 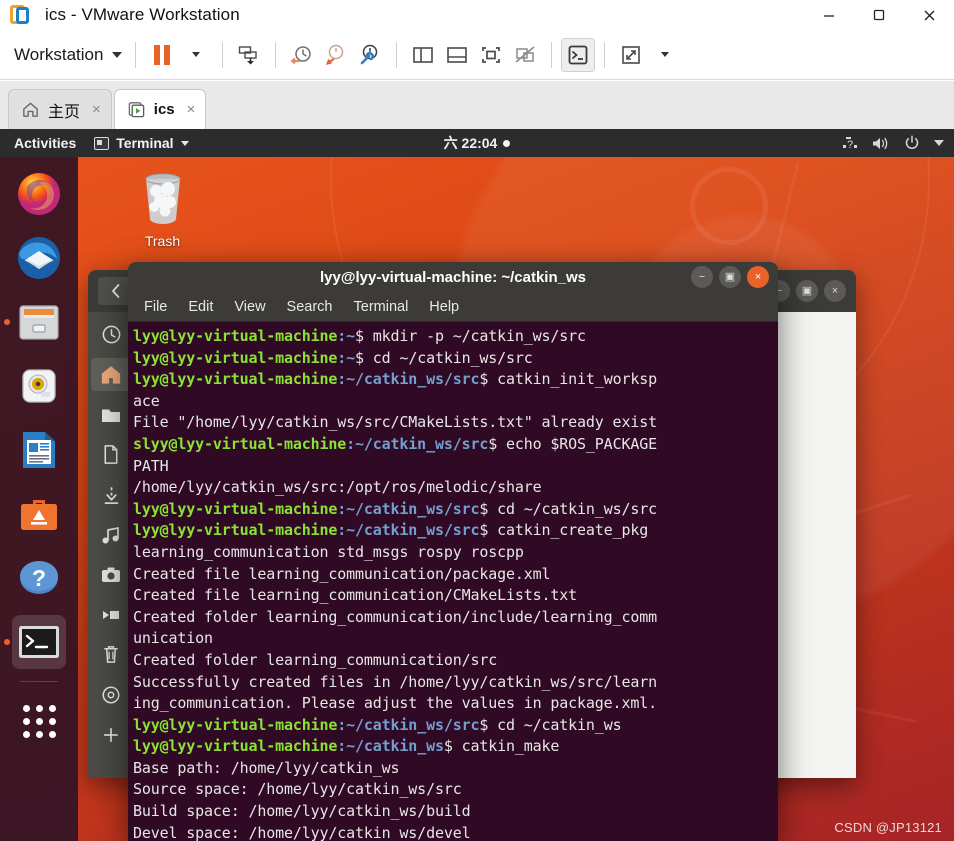 I want to click on menu-edit: Edit, so click(x=200, y=307).